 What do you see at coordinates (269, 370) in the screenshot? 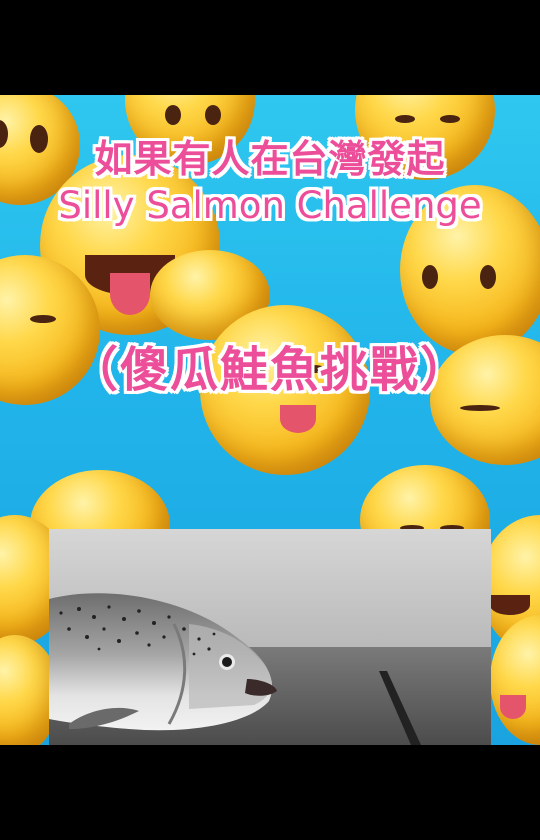
I see `title-line-subtitle: （傻瓜鮭魚挑戰）` at bounding box center [269, 370].